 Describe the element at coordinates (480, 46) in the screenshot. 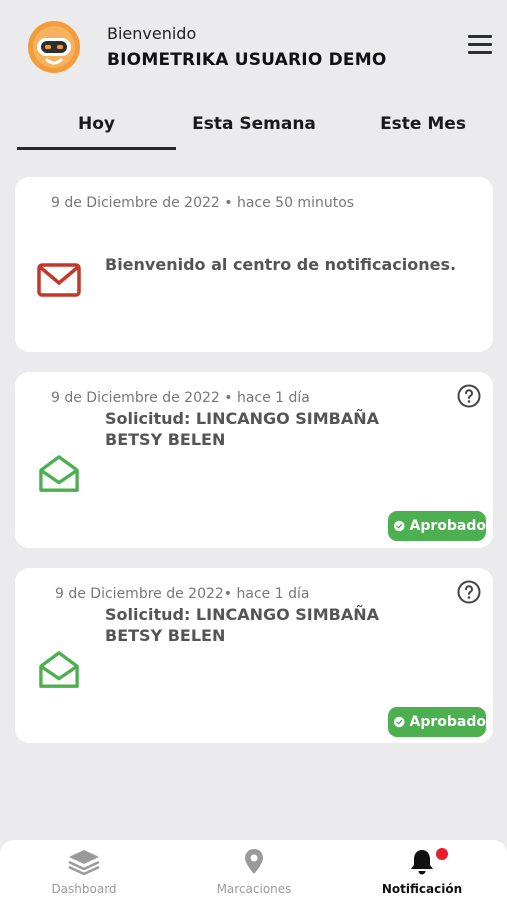

I see `hamburger-menu-icon` at that location.